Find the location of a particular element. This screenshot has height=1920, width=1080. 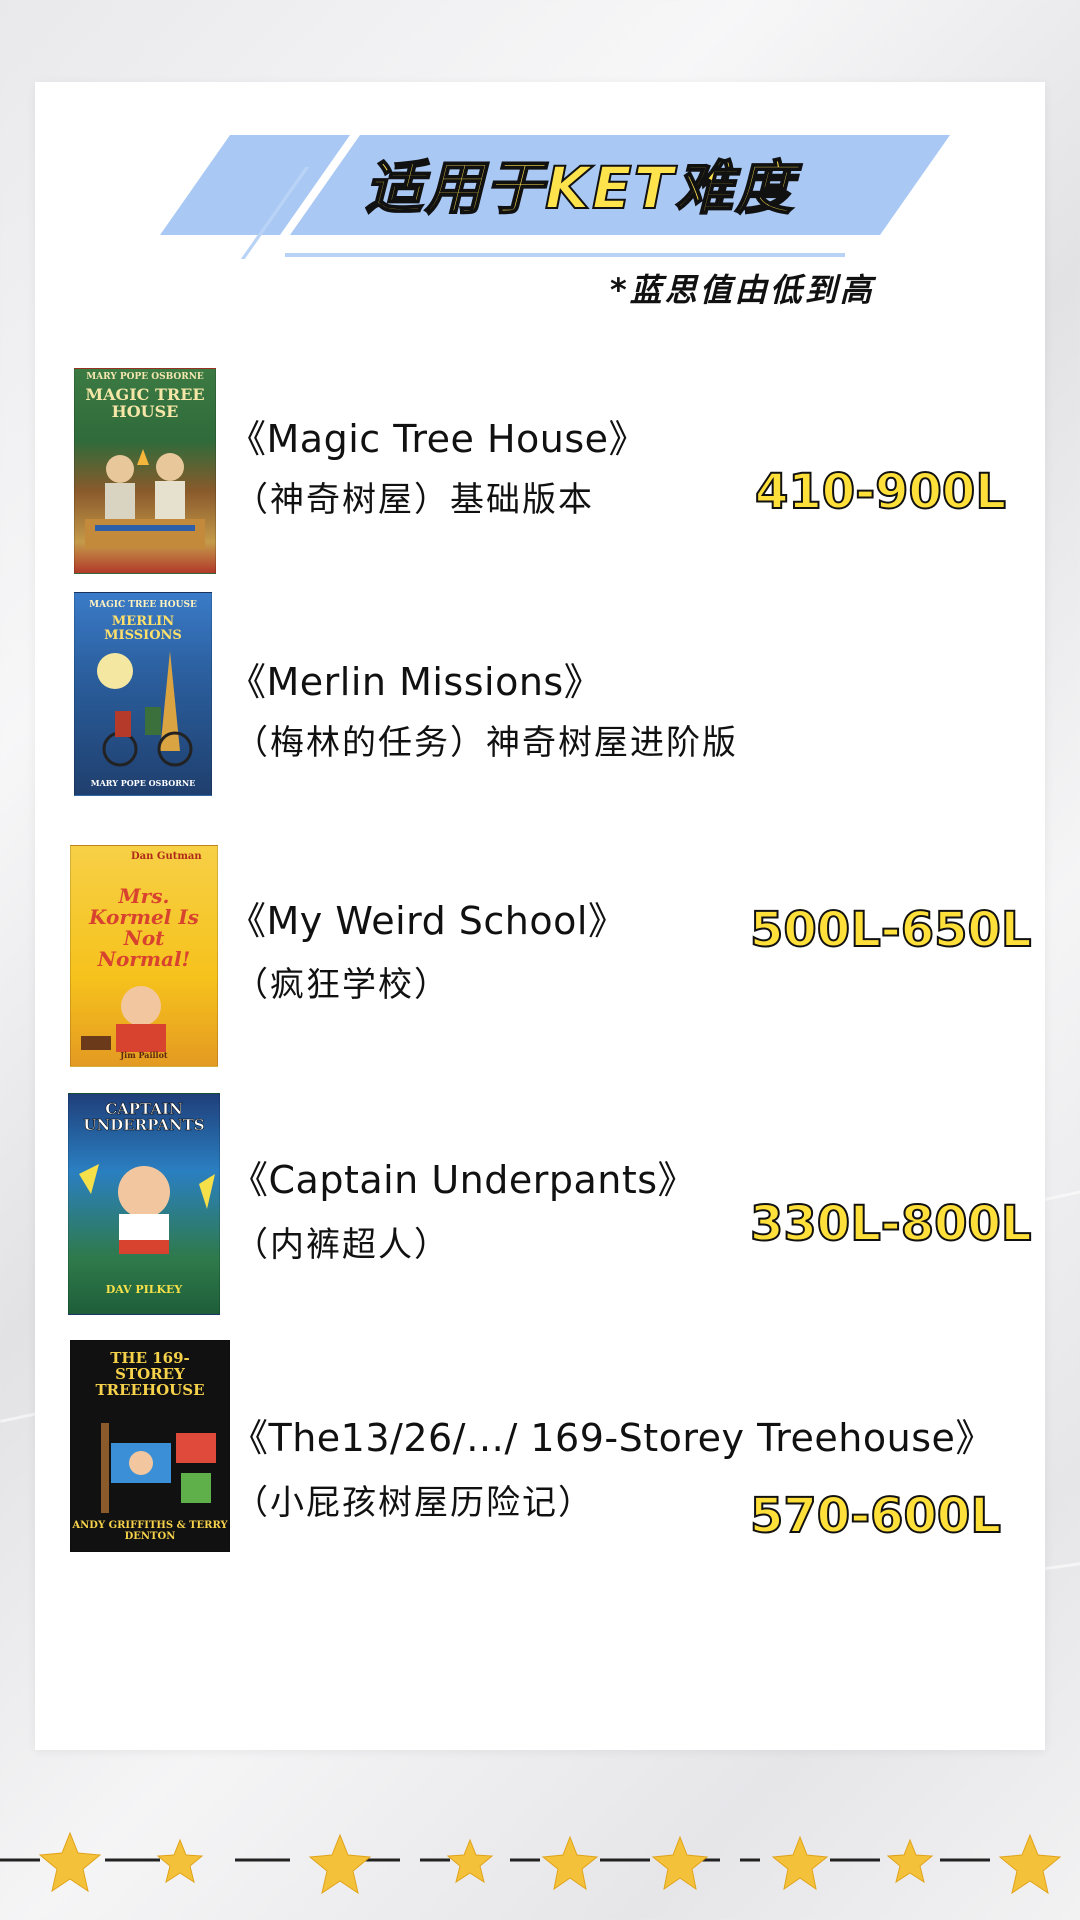

lexile-order-note: *蓝思值由低到高 is located at coordinates (742, 290).